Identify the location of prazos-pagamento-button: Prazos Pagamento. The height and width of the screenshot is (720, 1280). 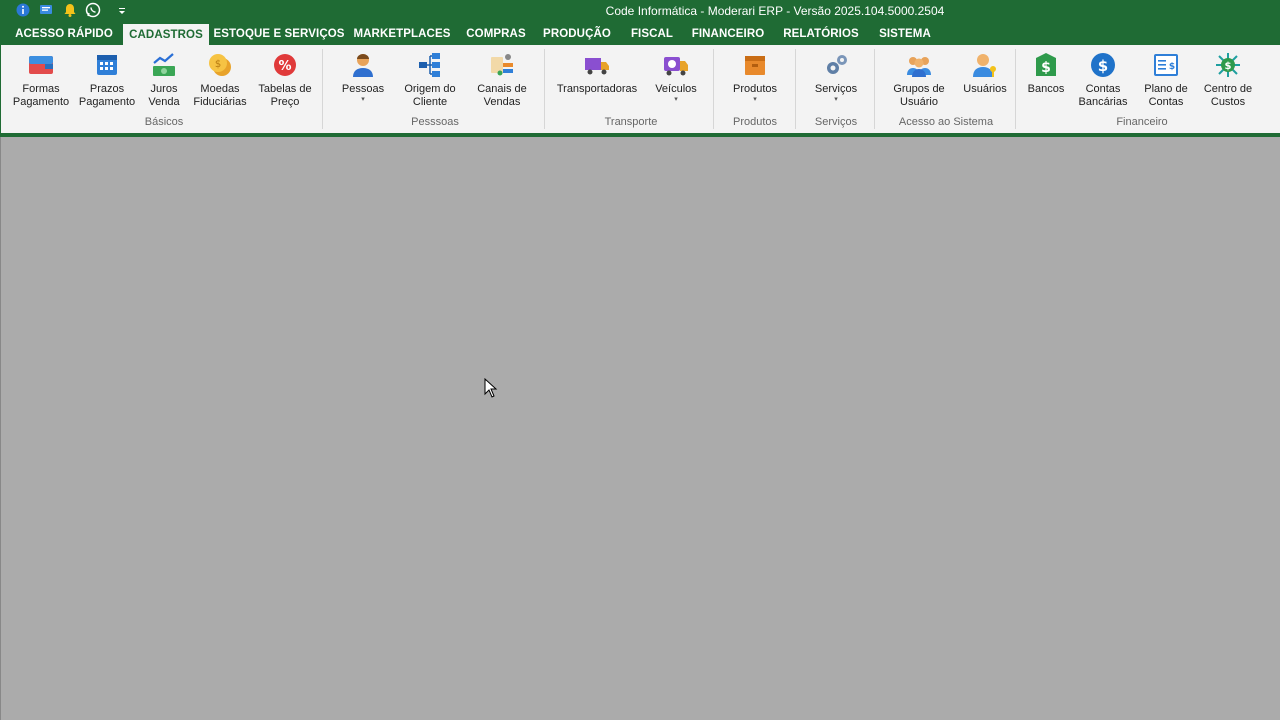
(107, 79).